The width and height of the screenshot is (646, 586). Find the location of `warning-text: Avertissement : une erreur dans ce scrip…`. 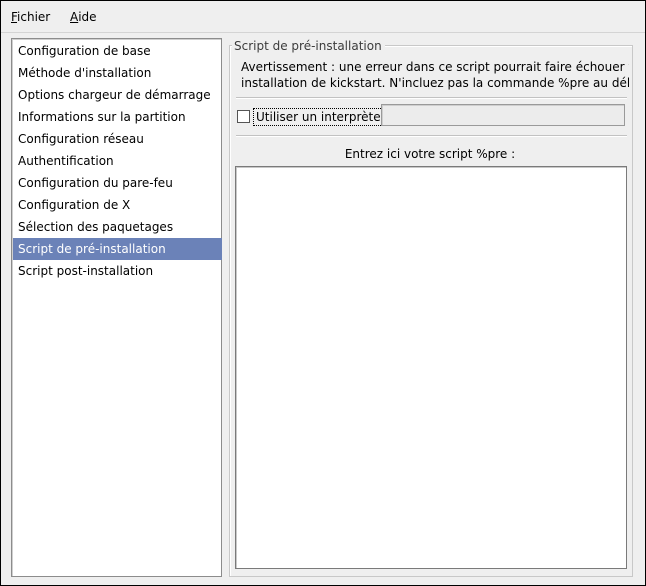

warning-text: Avertissement : une erreur dans ce scrip… is located at coordinates (435, 75).